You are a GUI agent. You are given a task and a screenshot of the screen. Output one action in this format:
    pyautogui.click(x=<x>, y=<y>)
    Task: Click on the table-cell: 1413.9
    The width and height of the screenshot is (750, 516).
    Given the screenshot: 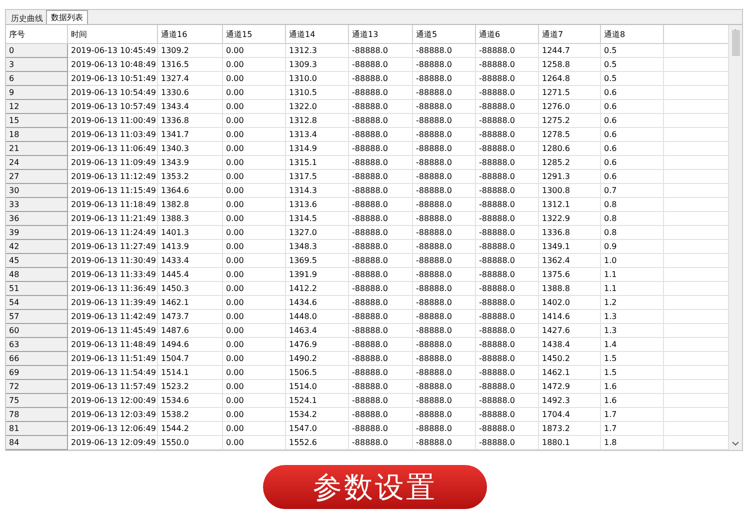 What is the action you would take?
    pyautogui.click(x=190, y=247)
    